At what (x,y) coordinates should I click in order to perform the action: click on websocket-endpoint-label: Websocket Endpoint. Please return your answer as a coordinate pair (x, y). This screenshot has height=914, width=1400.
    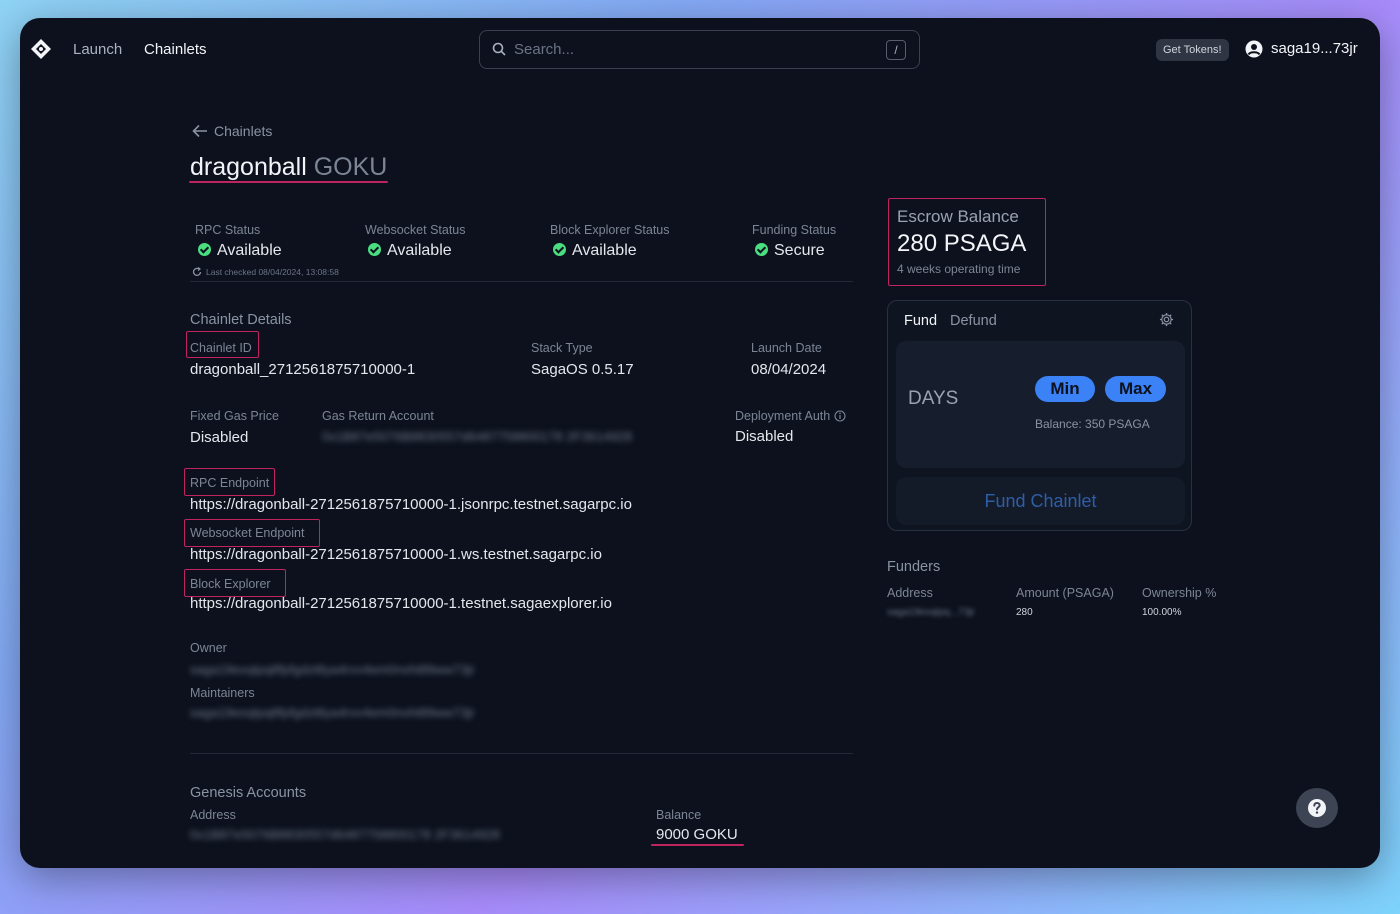
    Looking at the image, I should click on (247, 533).